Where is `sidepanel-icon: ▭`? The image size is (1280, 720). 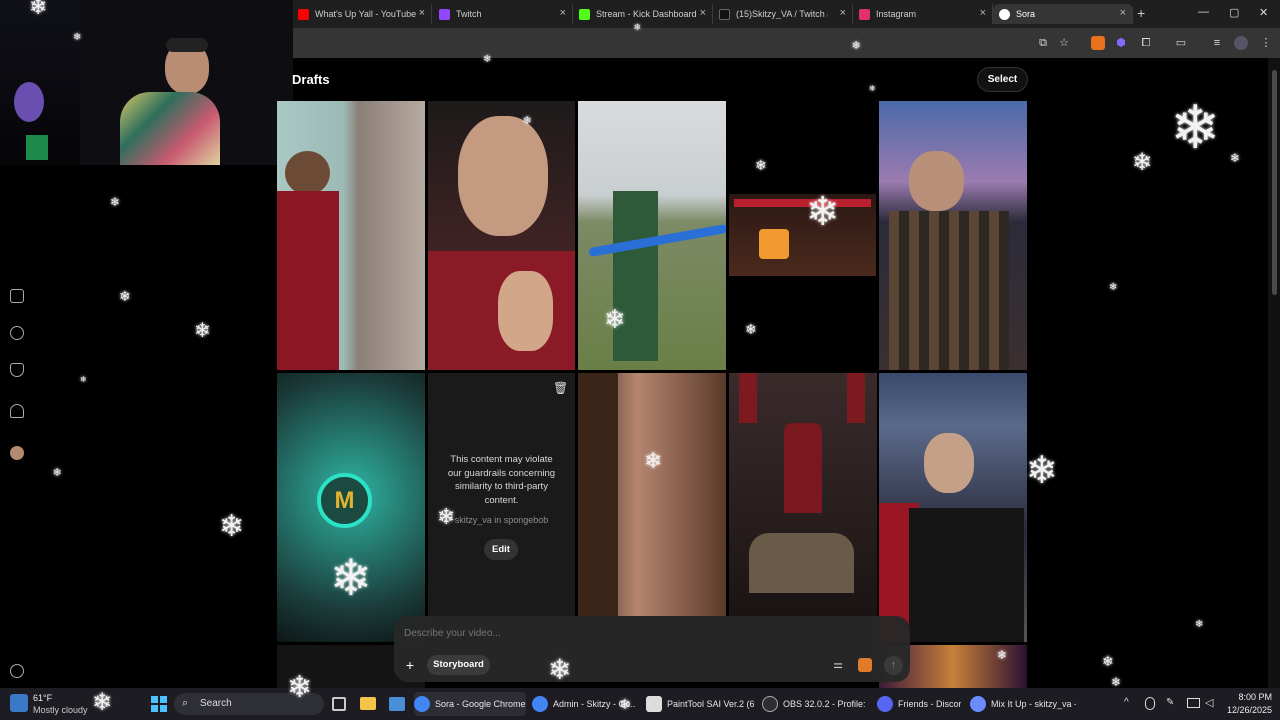
sidepanel-icon: ▭ is located at coordinates (1181, 43).